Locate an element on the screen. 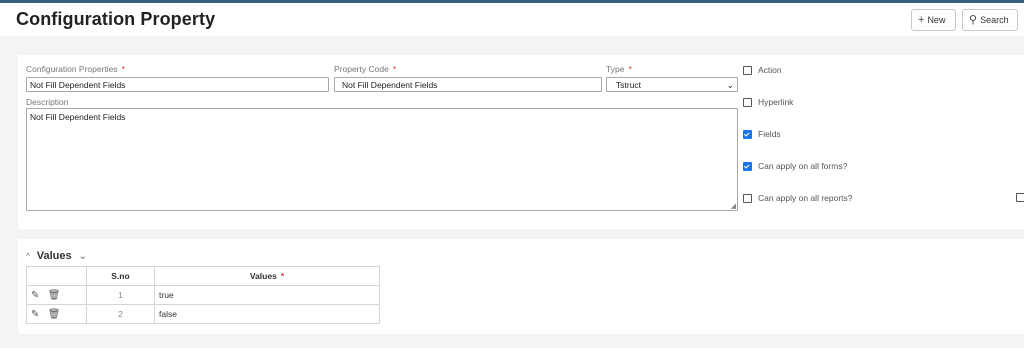  config-properties-input: Not Fill Dependent Fields is located at coordinates (177, 84).